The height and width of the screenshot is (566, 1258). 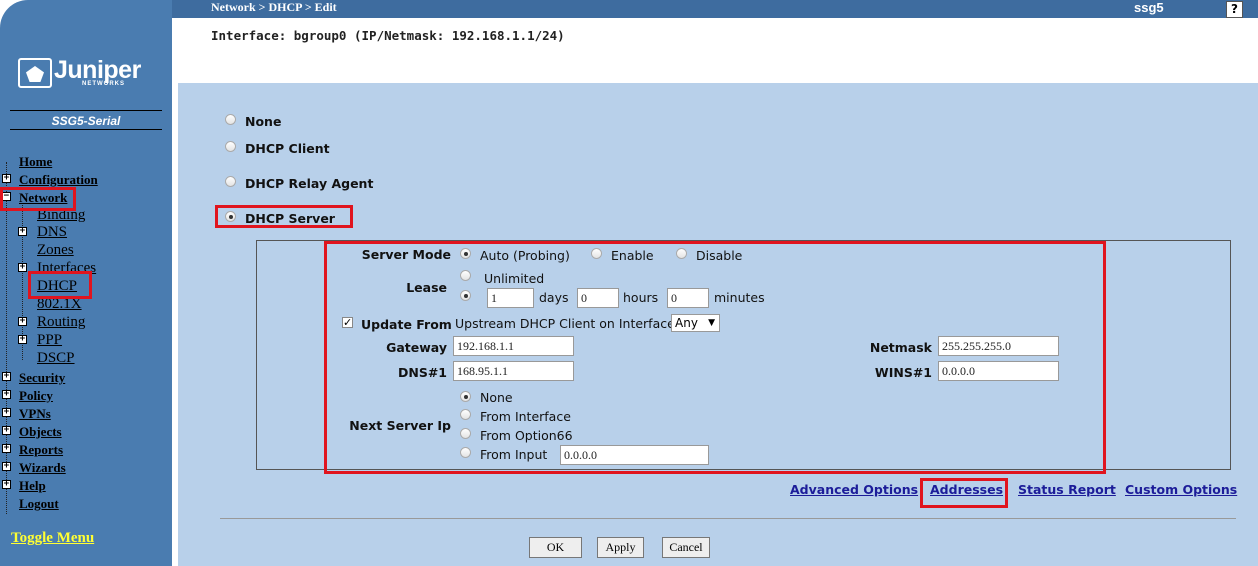 What do you see at coordinates (284, 216) in the screenshot?
I see `highlight-dhcp-server` at bounding box center [284, 216].